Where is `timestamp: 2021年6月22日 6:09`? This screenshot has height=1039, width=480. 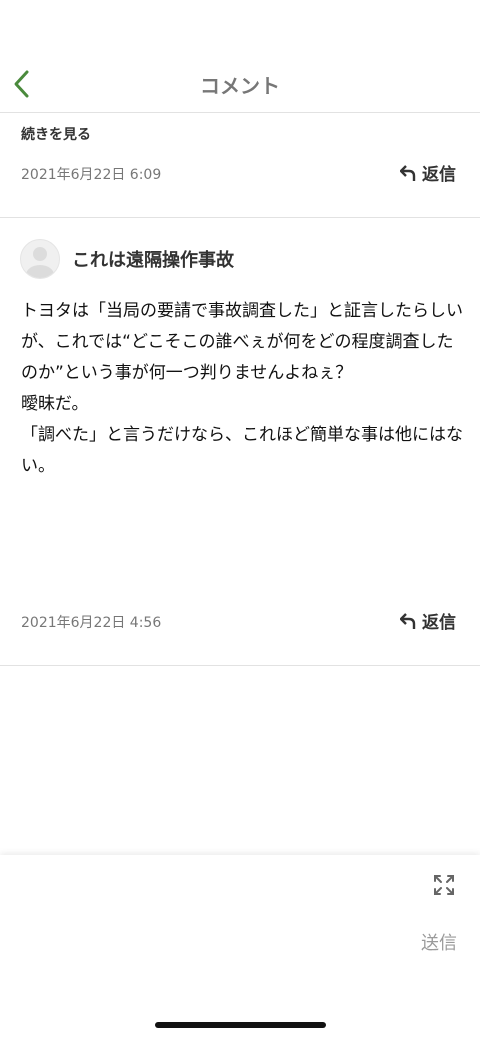 timestamp: 2021年6月22日 6:09 is located at coordinates (91, 175).